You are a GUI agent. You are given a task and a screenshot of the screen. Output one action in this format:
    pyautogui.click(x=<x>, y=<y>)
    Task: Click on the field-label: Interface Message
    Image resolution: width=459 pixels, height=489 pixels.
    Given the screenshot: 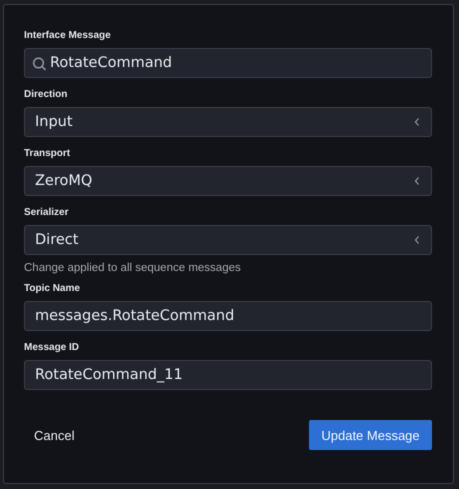 What is the action you would take?
    pyautogui.click(x=68, y=36)
    